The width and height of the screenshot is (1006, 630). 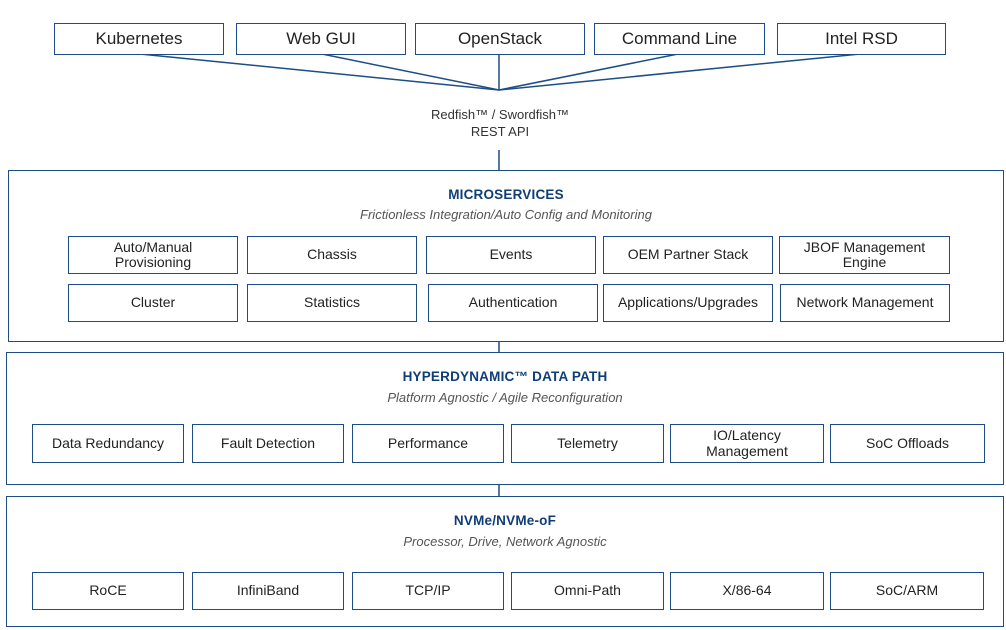 I want to click on transport-label: InfiniBand, so click(x=268, y=590).